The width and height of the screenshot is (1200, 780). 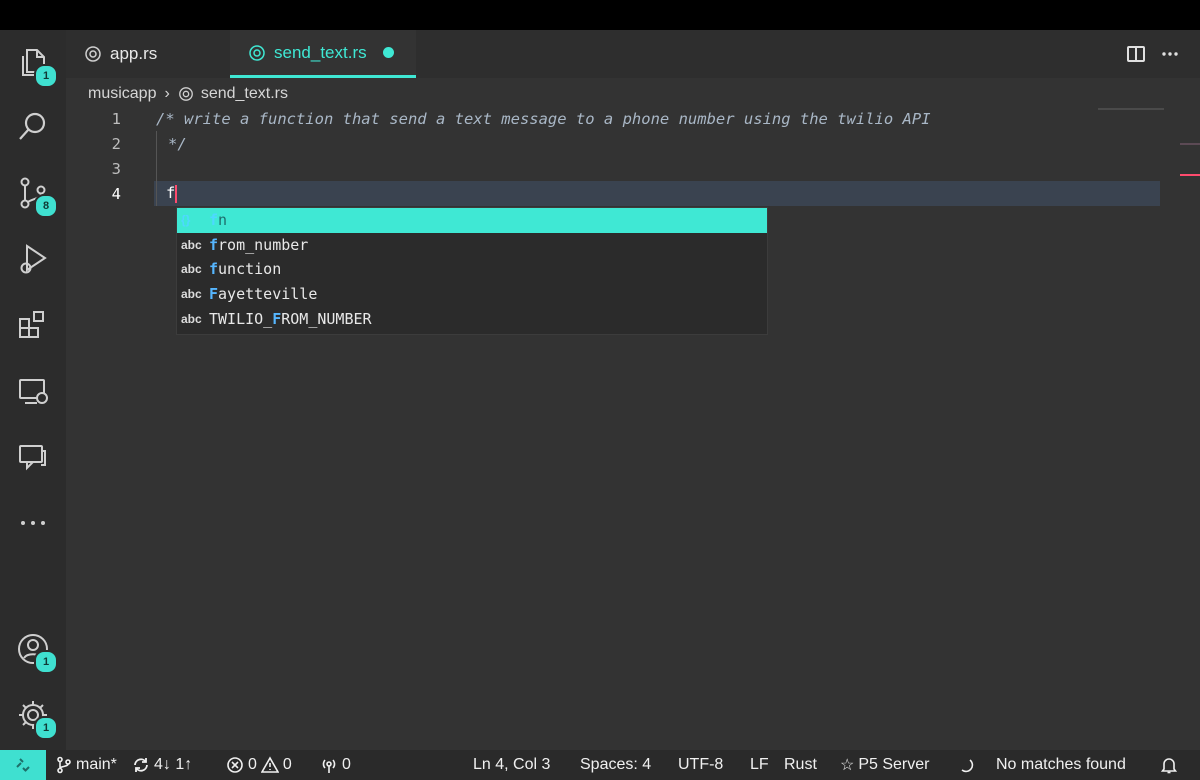 I want to click on explorer-badge: 1, so click(x=46, y=76).